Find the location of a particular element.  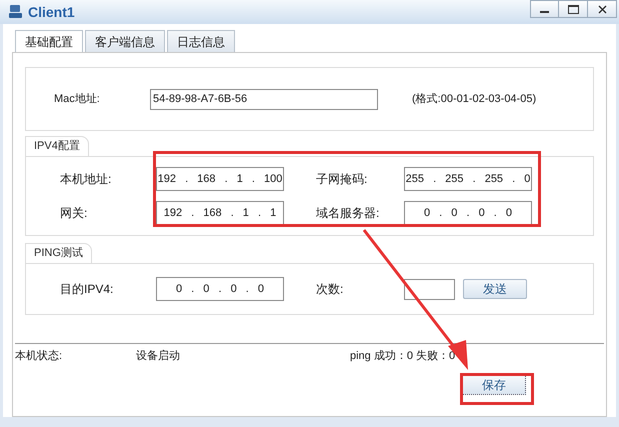

close-button is located at coordinates (602, 9).